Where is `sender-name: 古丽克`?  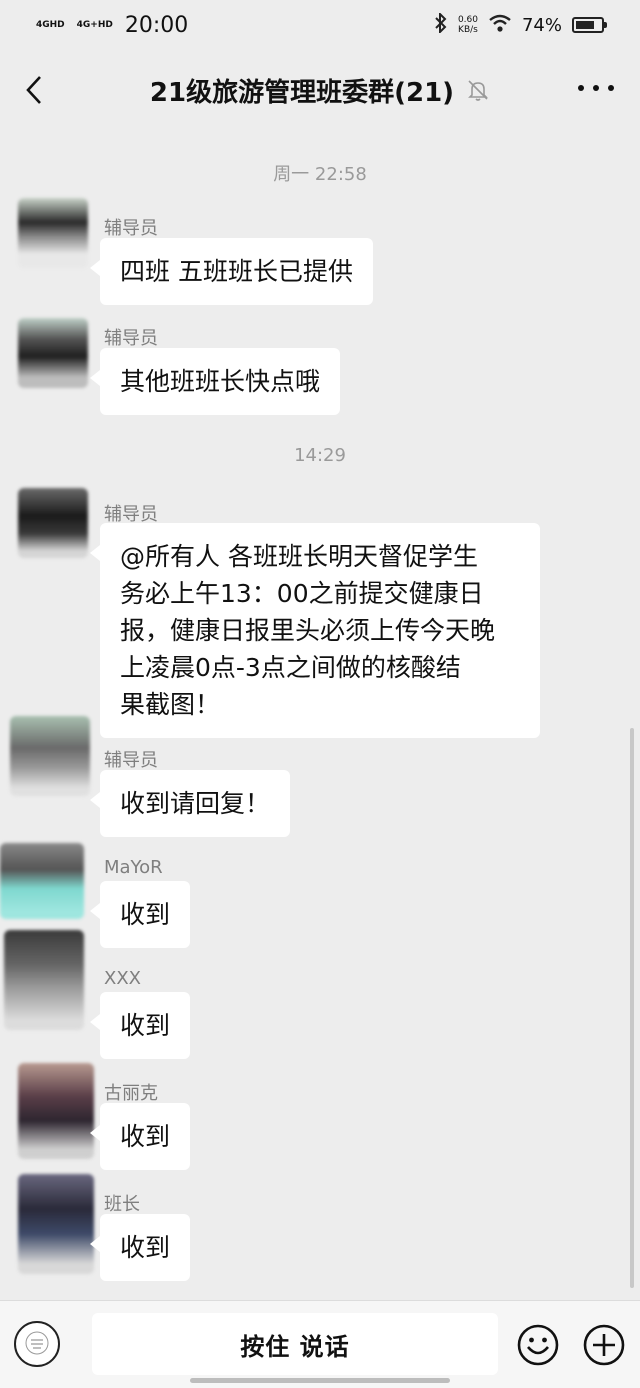 sender-name: 古丽克 is located at coordinates (131, 1093).